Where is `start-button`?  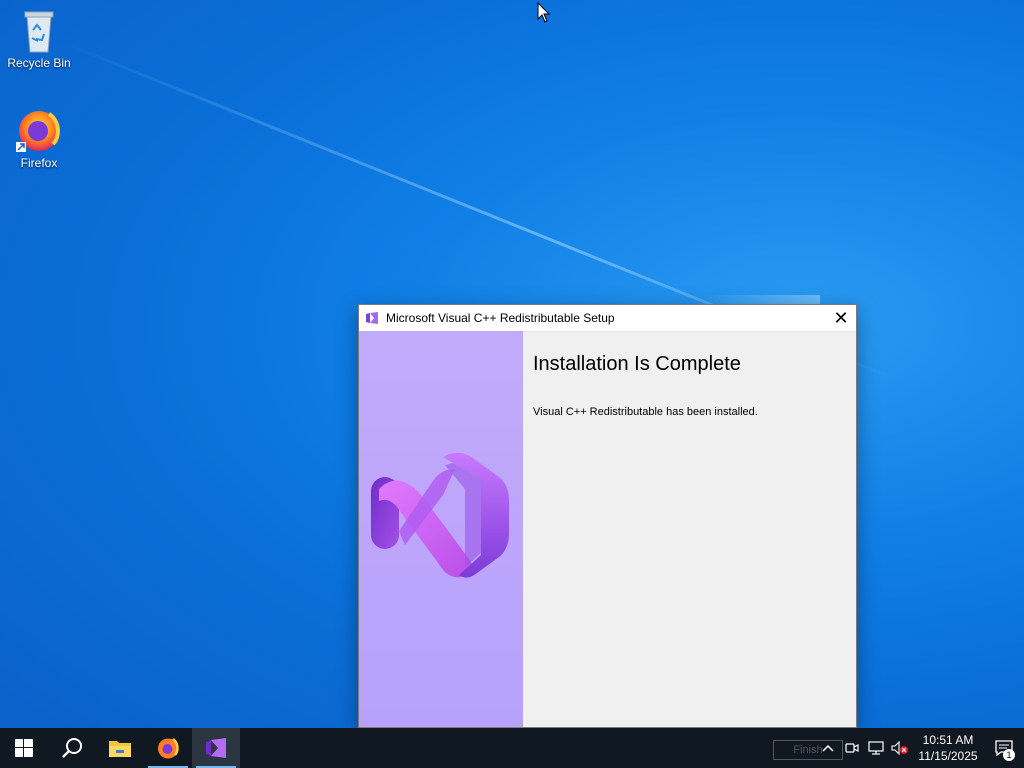
start-button is located at coordinates (24, 748).